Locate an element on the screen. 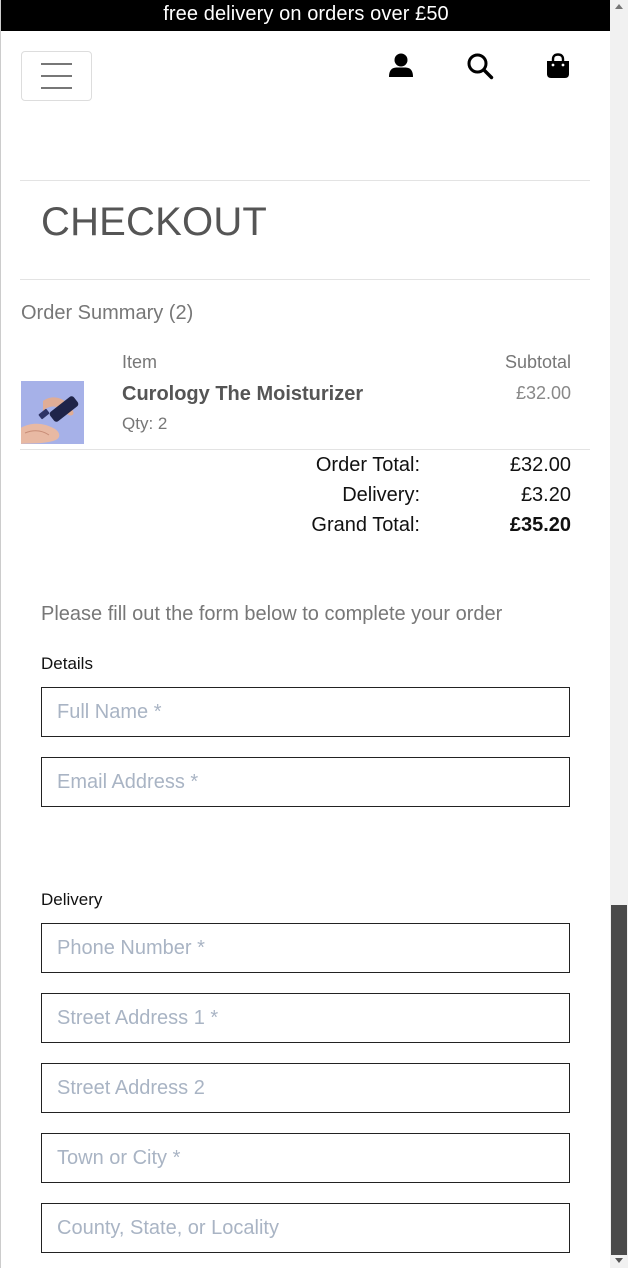  account-button is located at coordinates (401, 66).